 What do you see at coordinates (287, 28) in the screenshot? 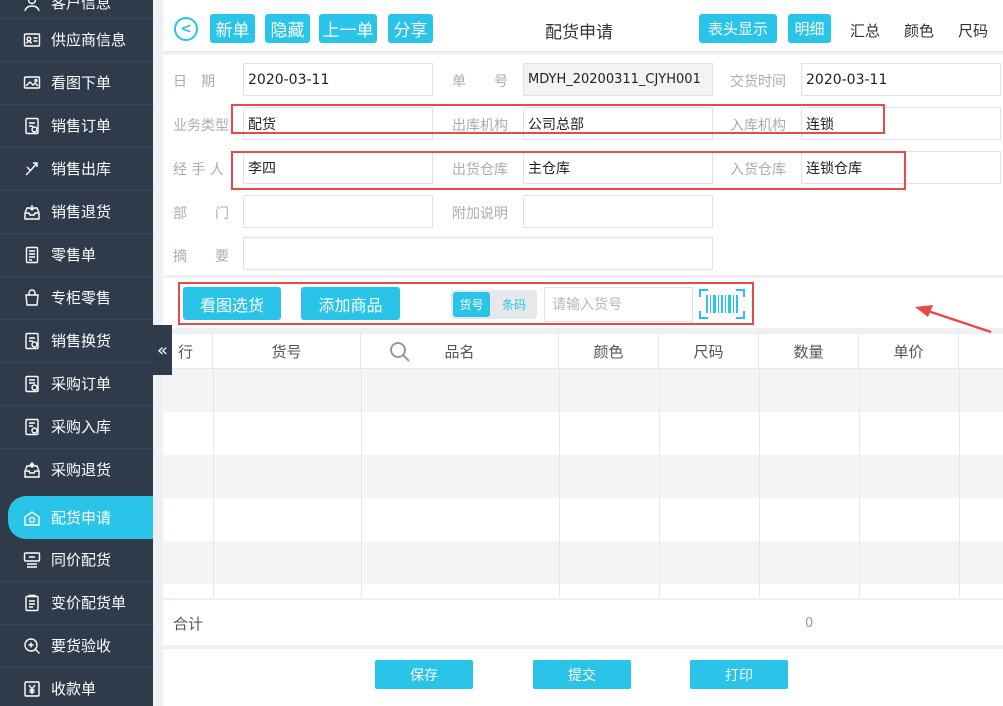
I see `hide-button: 隐藏` at bounding box center [287, 28].